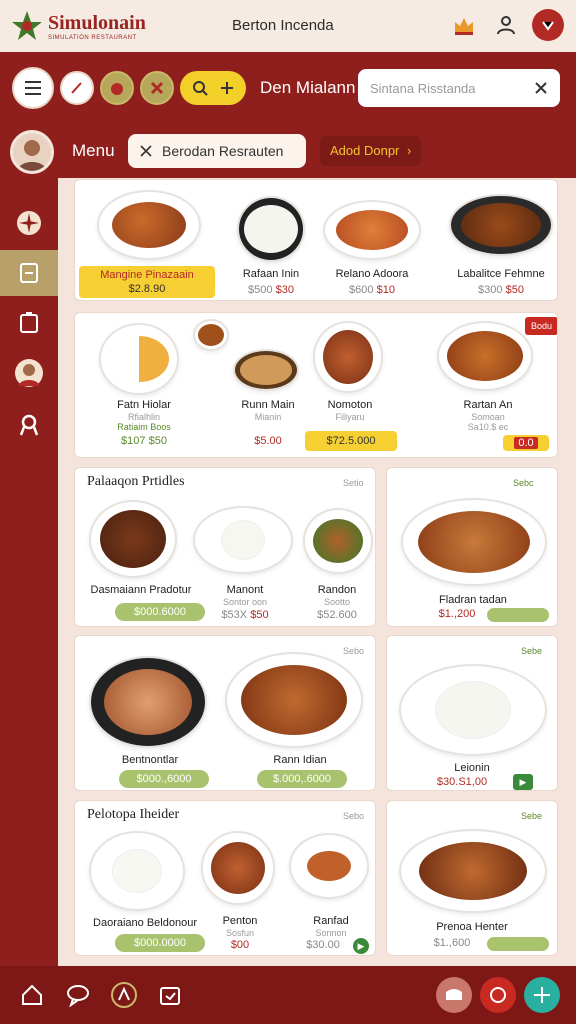  I want to click on avatar, so click(32, 152).